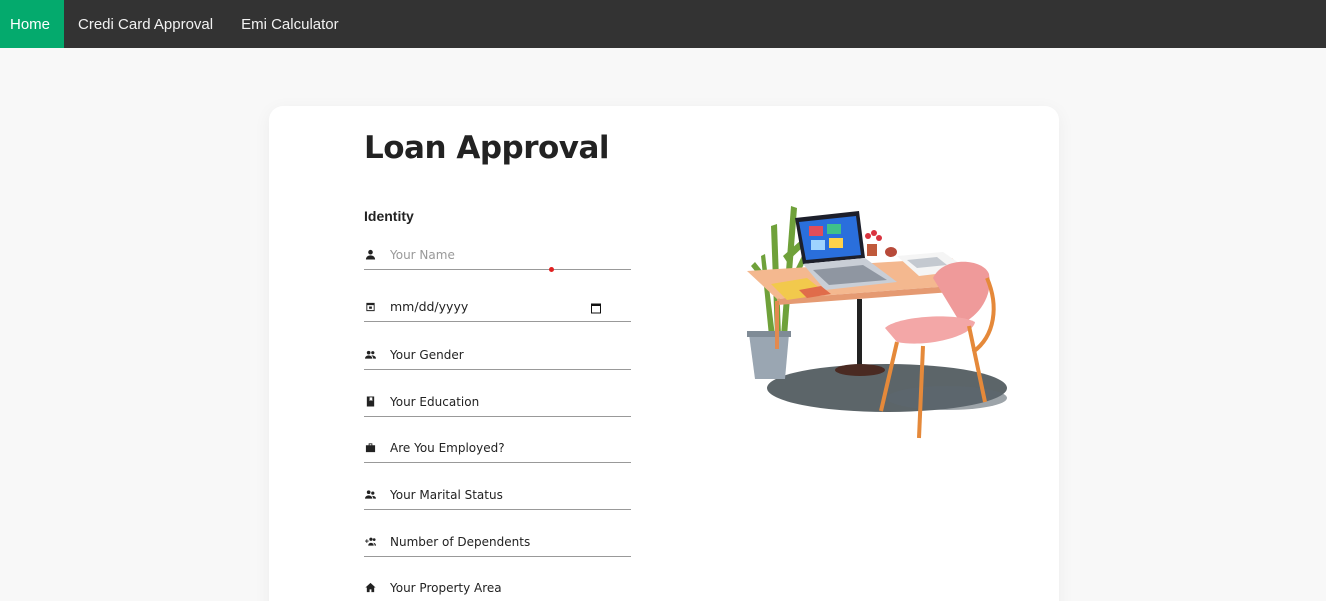  I want to click on dob-input: mm/dd/yyyy, so click(490, 306).